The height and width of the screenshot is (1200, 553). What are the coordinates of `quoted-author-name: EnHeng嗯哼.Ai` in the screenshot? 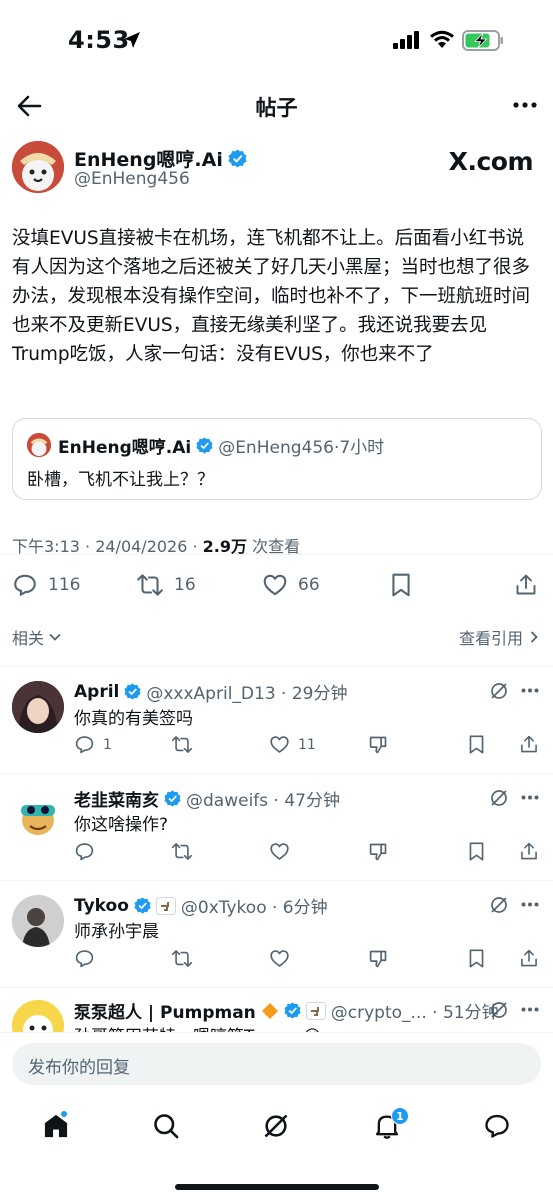 It's located at (125, 448).